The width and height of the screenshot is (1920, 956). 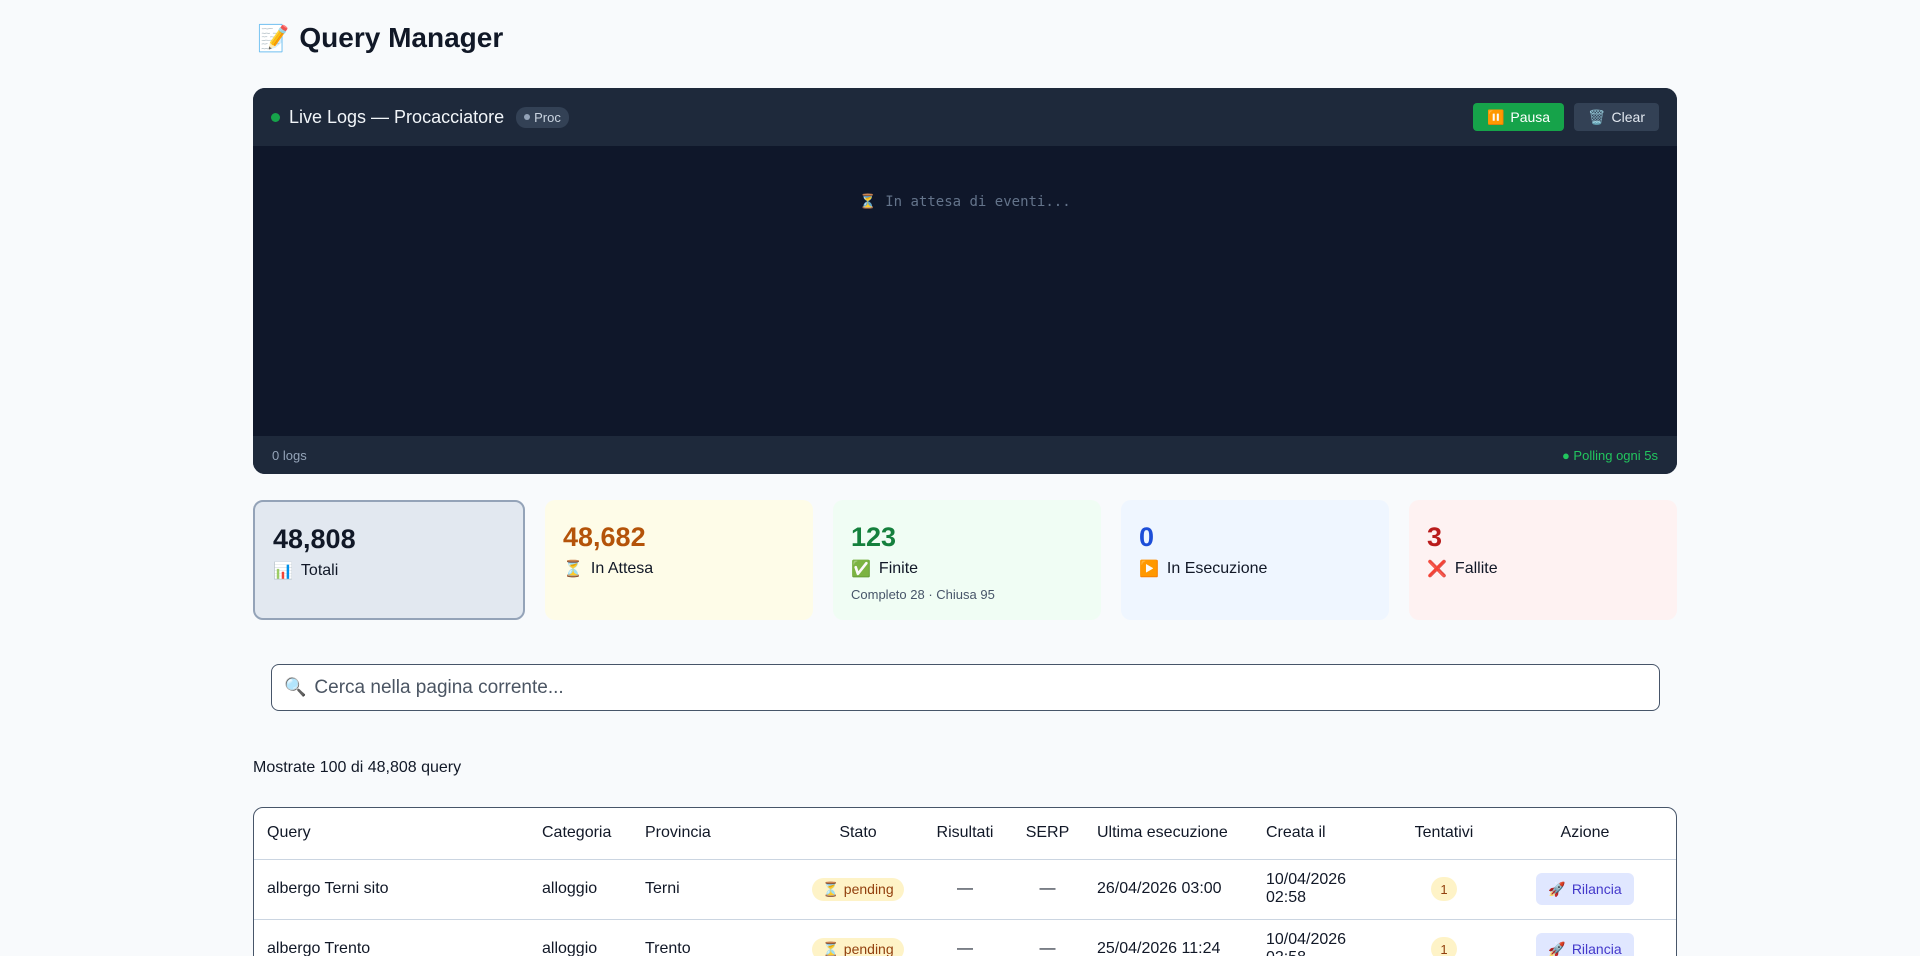 I want to click on bar-chart-icon: 📊, so click(x=283, y=571).